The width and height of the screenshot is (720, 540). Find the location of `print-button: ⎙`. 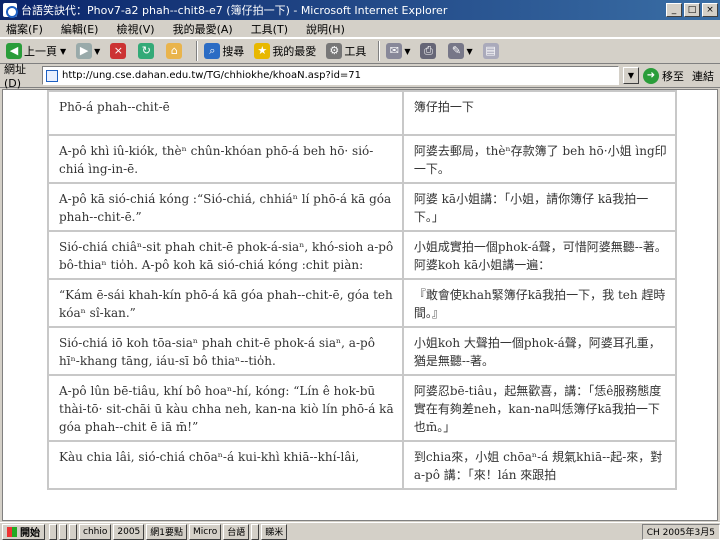

print-button: ⎙ is located at coordinates (429, 51).